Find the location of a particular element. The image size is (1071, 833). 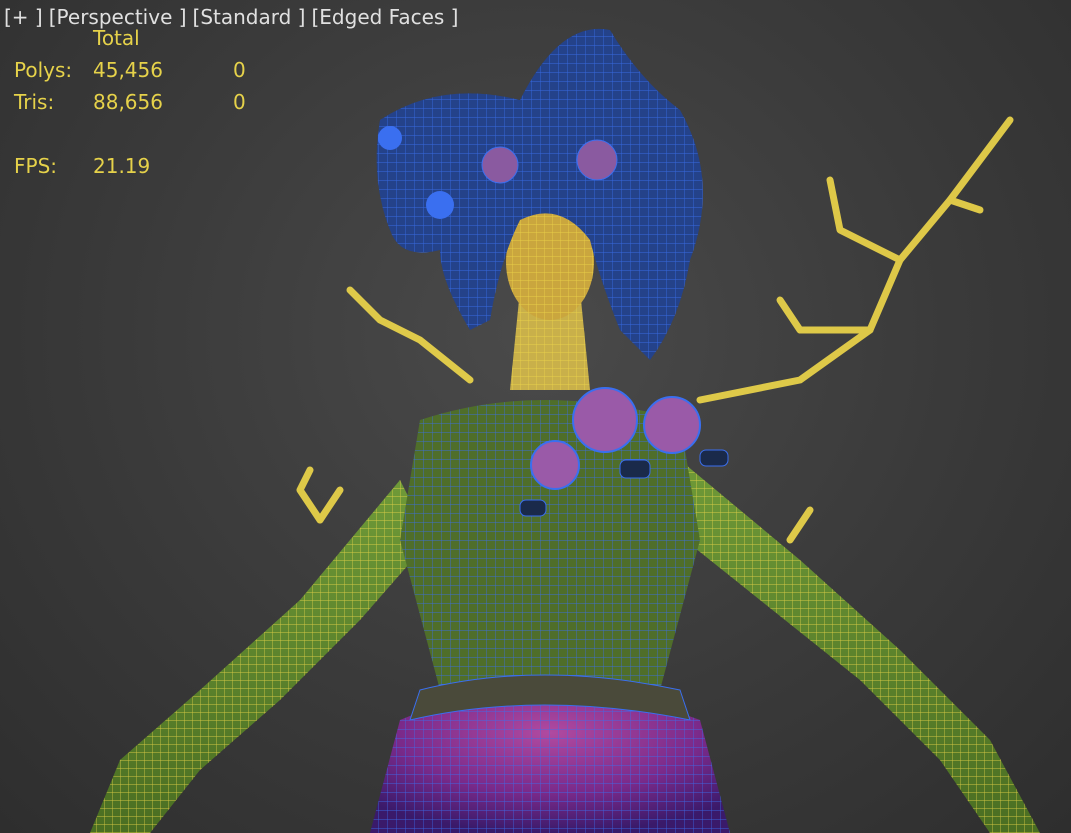

fps-value: 21.19 is located at coordinates (122, 166).